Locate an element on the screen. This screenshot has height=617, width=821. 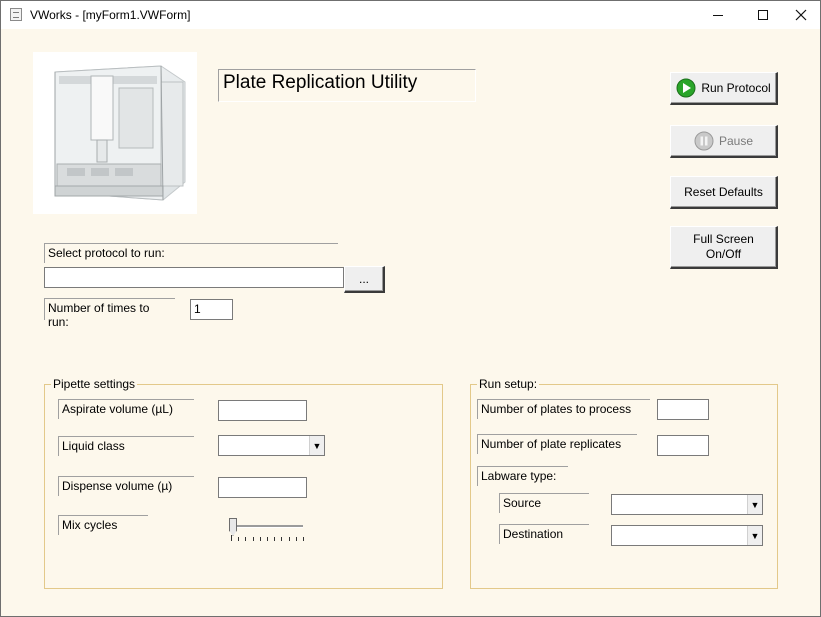
run-protocol-button: Run Protocol is located at coordinates (724, 88).